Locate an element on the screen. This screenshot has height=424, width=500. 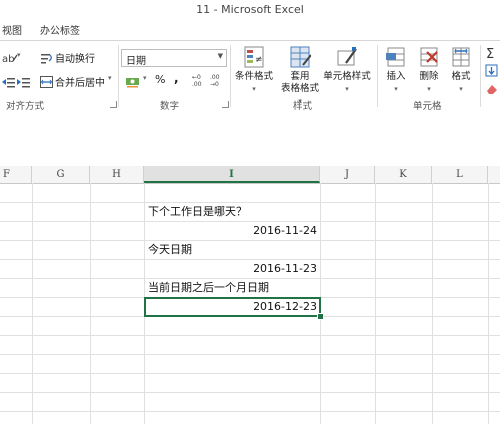
column-header-J: J is located at coordinates (347, 174).